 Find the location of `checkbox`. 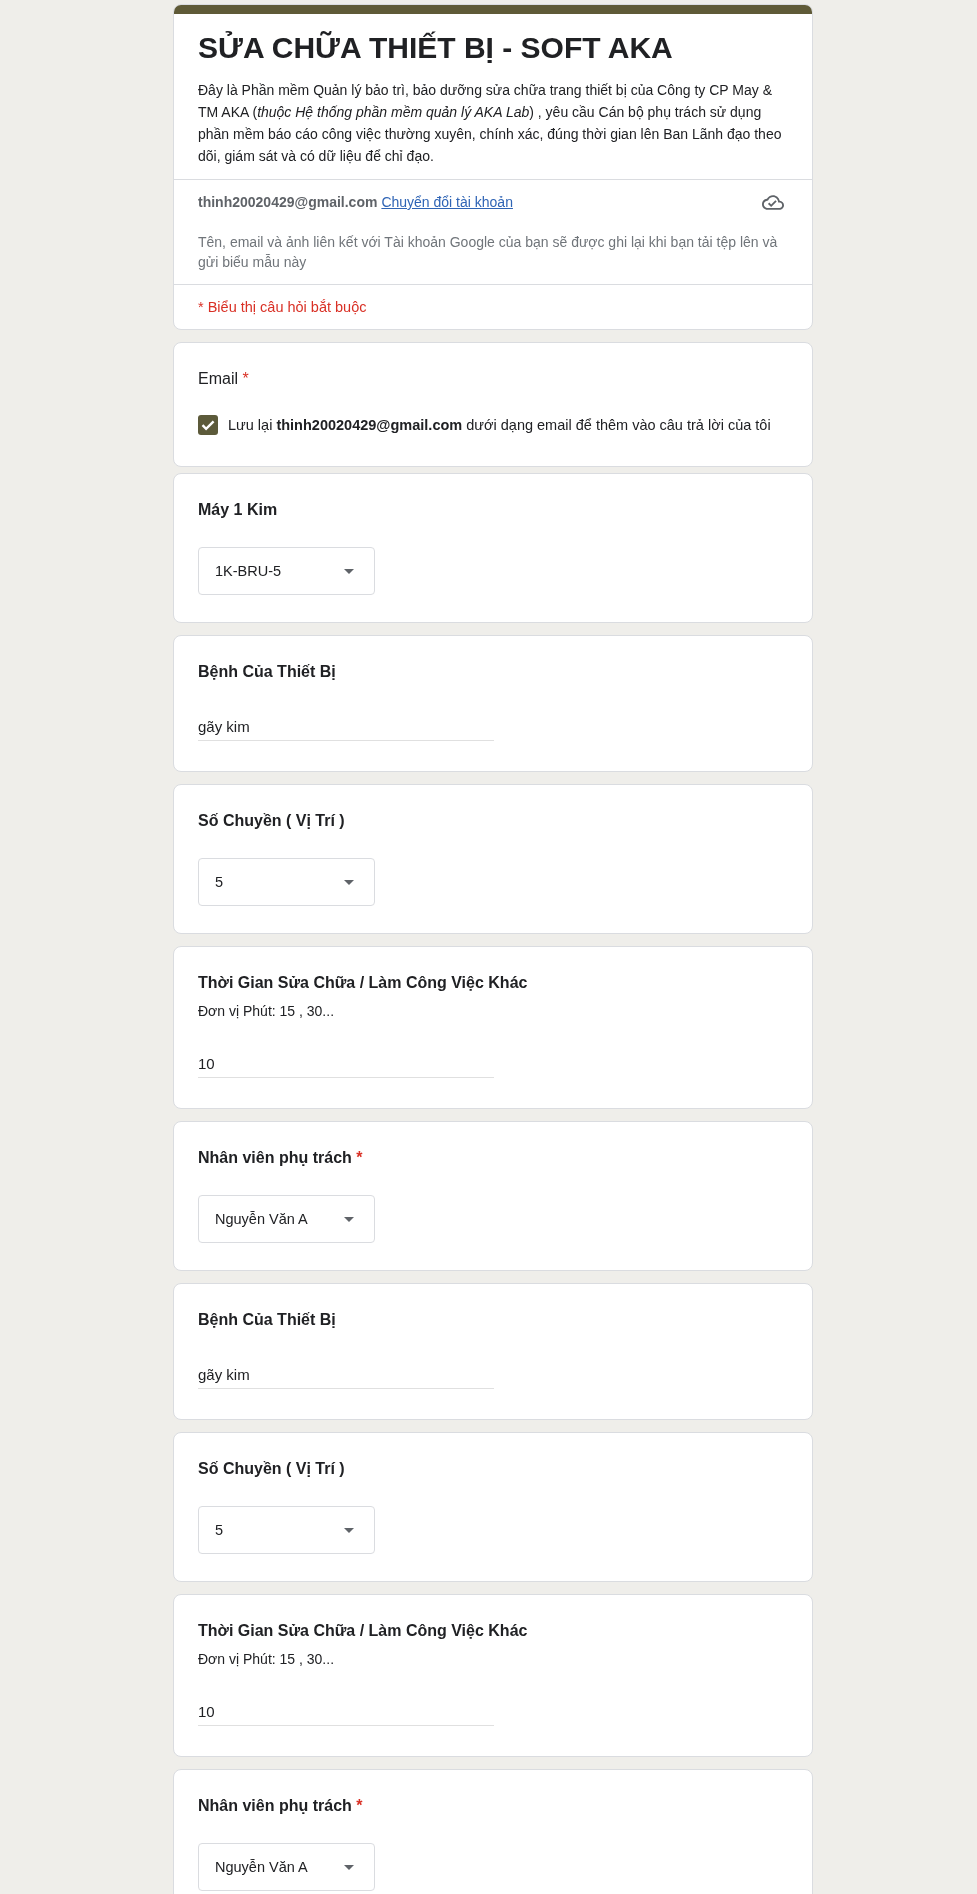

checkbox is located at coordinates (208, 425).